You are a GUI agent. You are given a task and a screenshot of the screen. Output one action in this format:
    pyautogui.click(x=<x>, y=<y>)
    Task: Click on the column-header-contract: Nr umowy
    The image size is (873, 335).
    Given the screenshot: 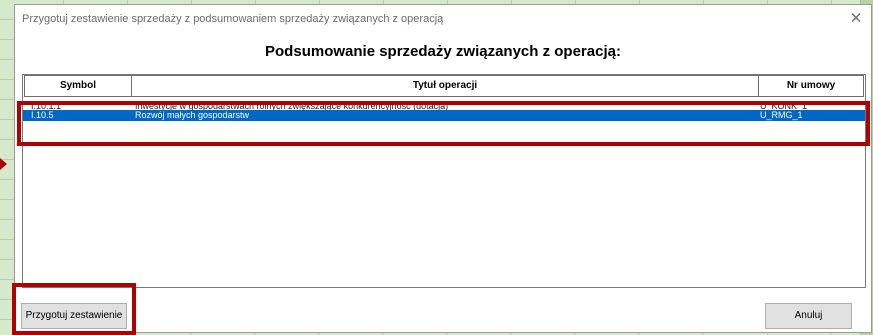 What is the action you would take?
    pyautogui.click(x=811, y=86)
    